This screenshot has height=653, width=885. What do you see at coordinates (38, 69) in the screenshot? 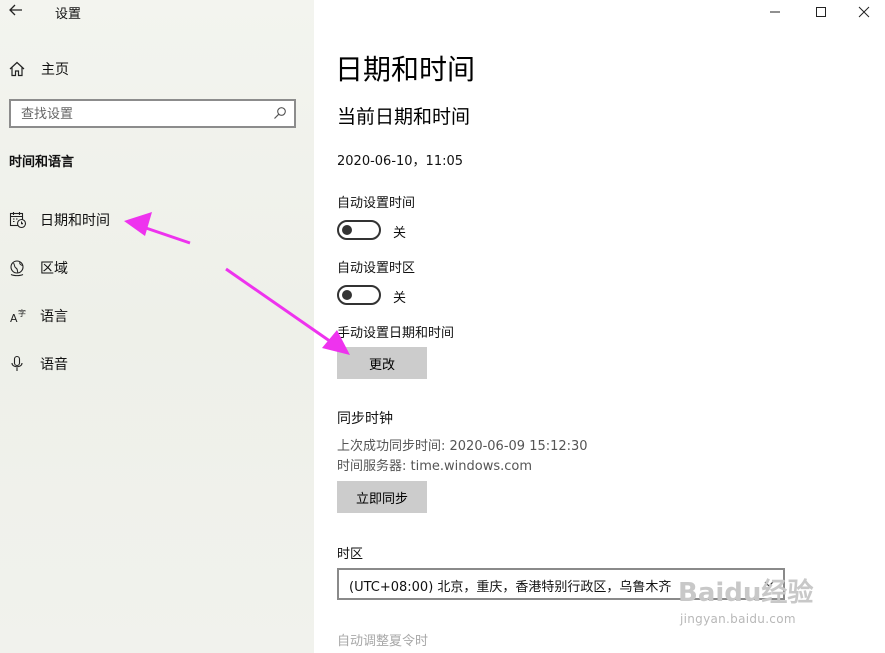
I see `sidebar-item-home: 主页` at bounding box center [38, 69].